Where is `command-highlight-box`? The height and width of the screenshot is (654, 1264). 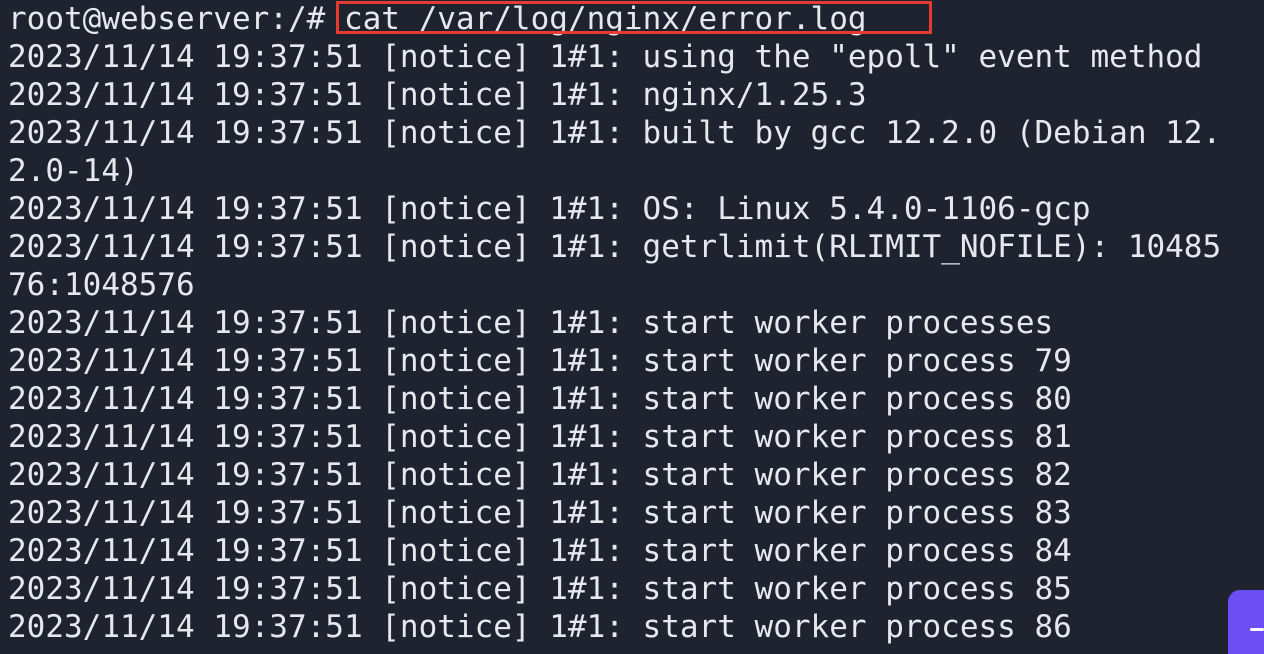 command-highlight-box is located at coordinates (634, 17).